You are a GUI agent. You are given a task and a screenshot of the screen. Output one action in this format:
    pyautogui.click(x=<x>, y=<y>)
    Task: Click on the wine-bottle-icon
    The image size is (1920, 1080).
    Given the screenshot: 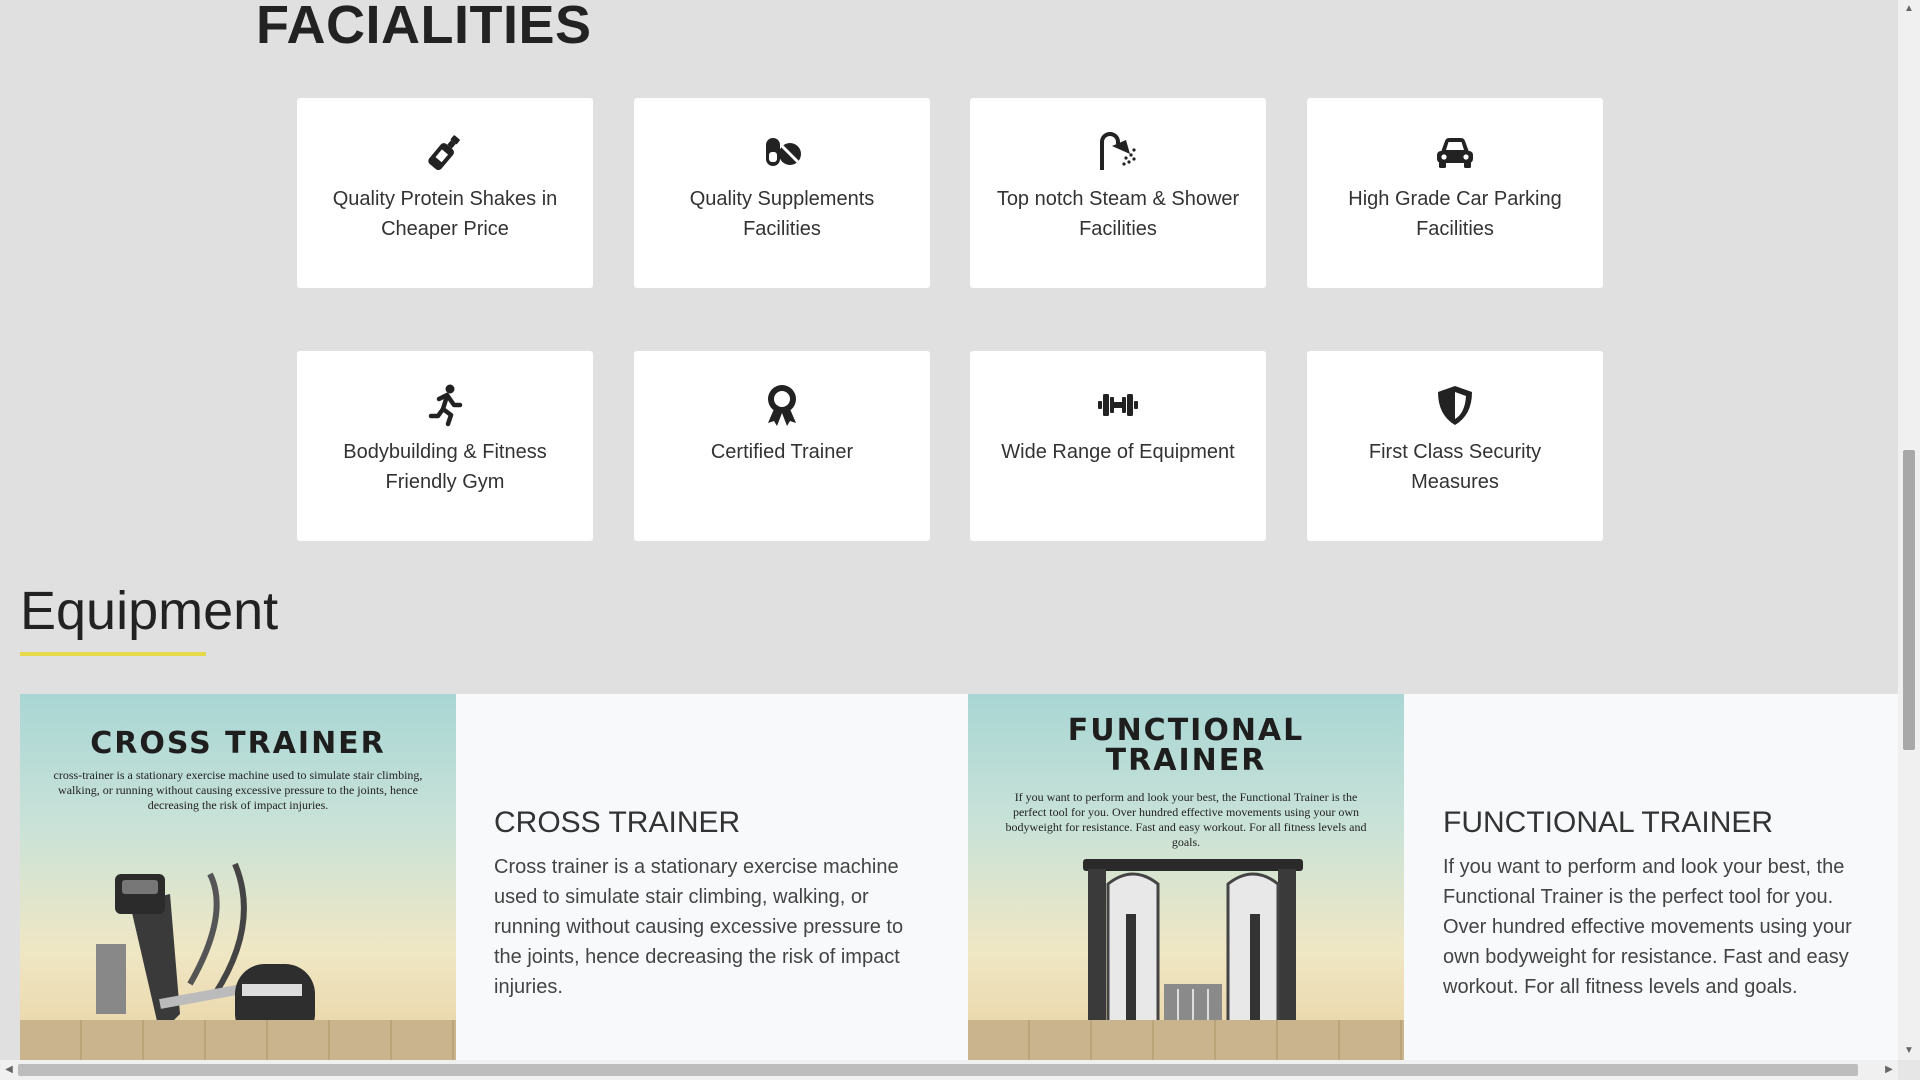 What is the action you would take?
    pyautogui.click(x=445, y=152)
    